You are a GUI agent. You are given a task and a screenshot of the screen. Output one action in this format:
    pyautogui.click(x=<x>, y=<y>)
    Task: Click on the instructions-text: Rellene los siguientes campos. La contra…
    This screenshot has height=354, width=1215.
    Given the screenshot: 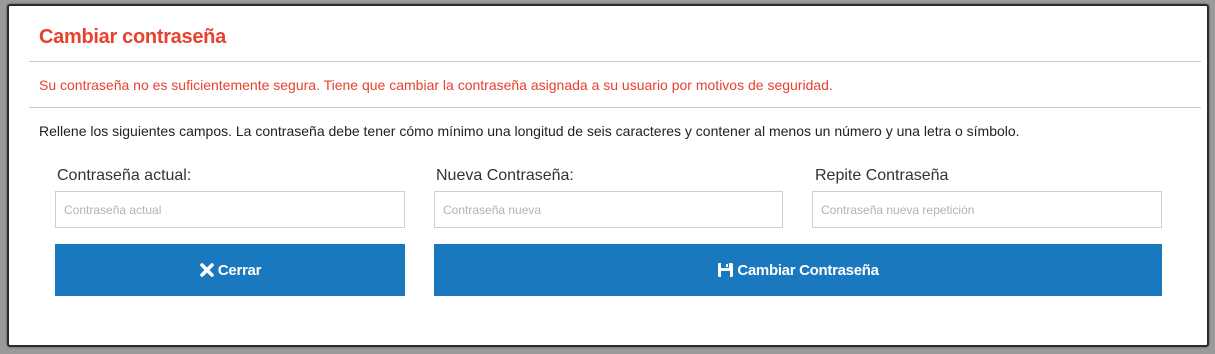 What is the action you would take?
    pyautogui.click(x=529, y=131)
    